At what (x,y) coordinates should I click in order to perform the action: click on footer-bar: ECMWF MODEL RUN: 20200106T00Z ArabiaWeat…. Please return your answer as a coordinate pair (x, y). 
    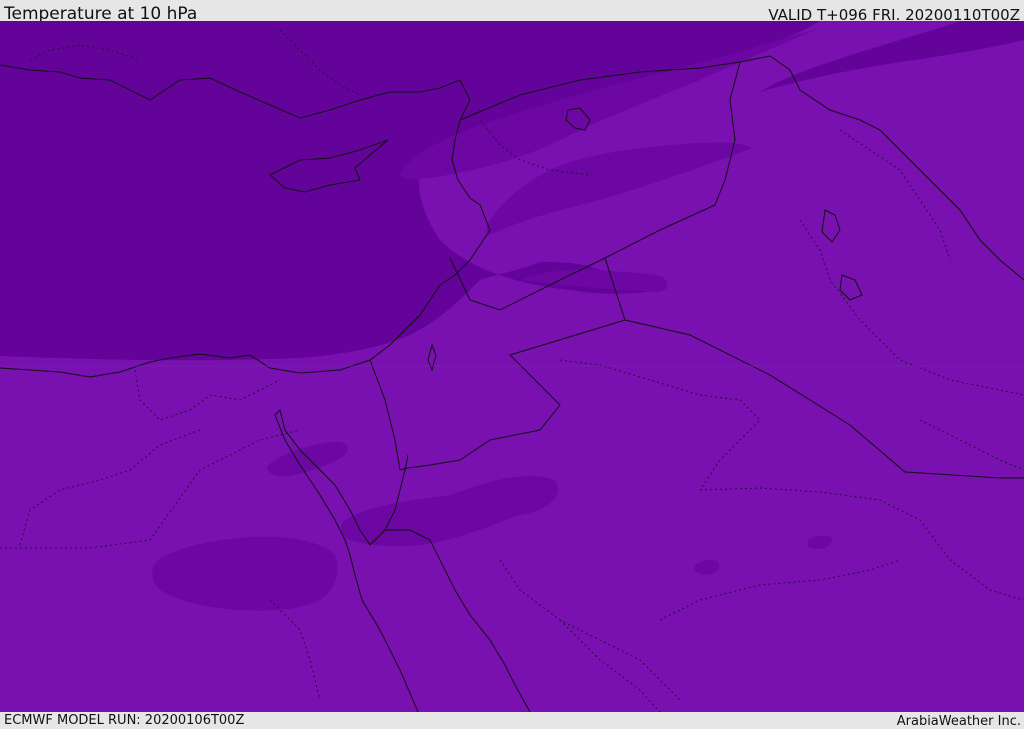
    Looking at the image, I should click on (512, 720).